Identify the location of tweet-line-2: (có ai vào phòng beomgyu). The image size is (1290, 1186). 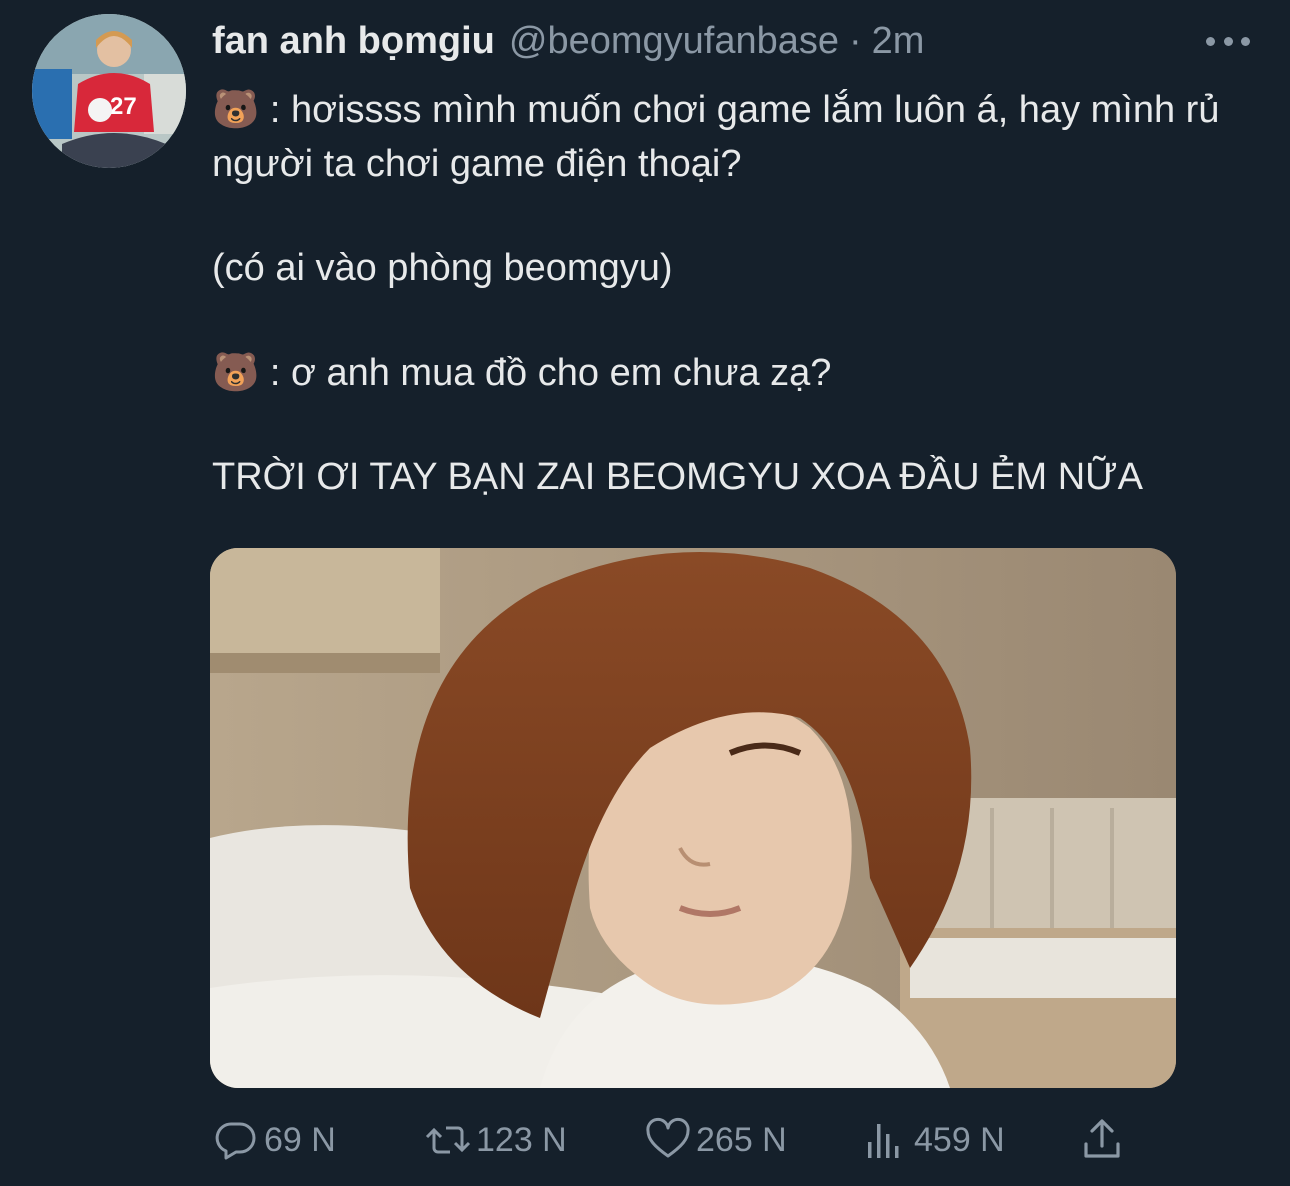
(442, 268).